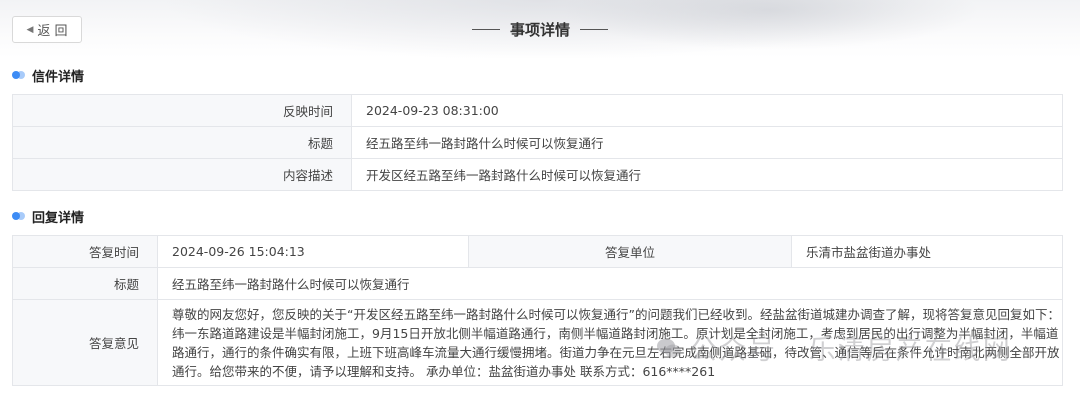 This screenshot has width=1080, height=395. I want to click on letter-section-header: 信件详情, so click(48, 75).